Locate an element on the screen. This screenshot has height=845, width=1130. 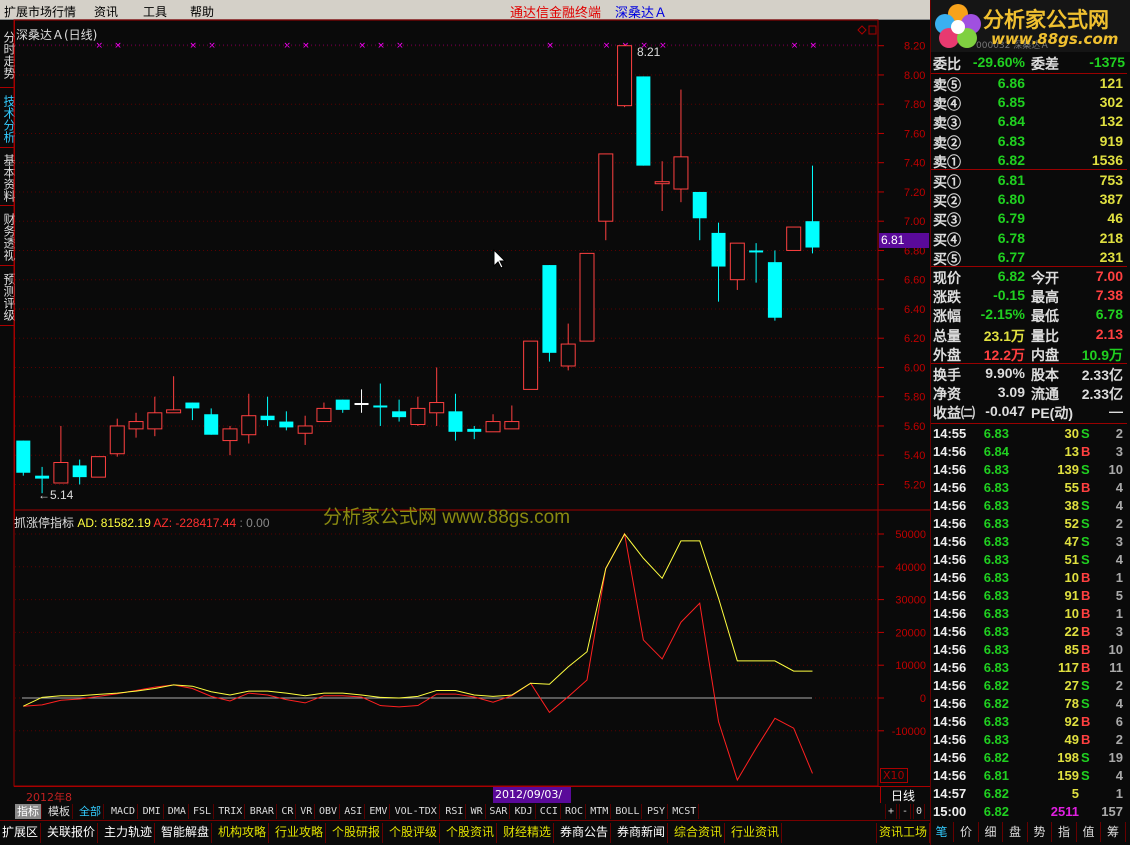
bottom-tab-0: 扩展区 is located at coordinates (21, 833).